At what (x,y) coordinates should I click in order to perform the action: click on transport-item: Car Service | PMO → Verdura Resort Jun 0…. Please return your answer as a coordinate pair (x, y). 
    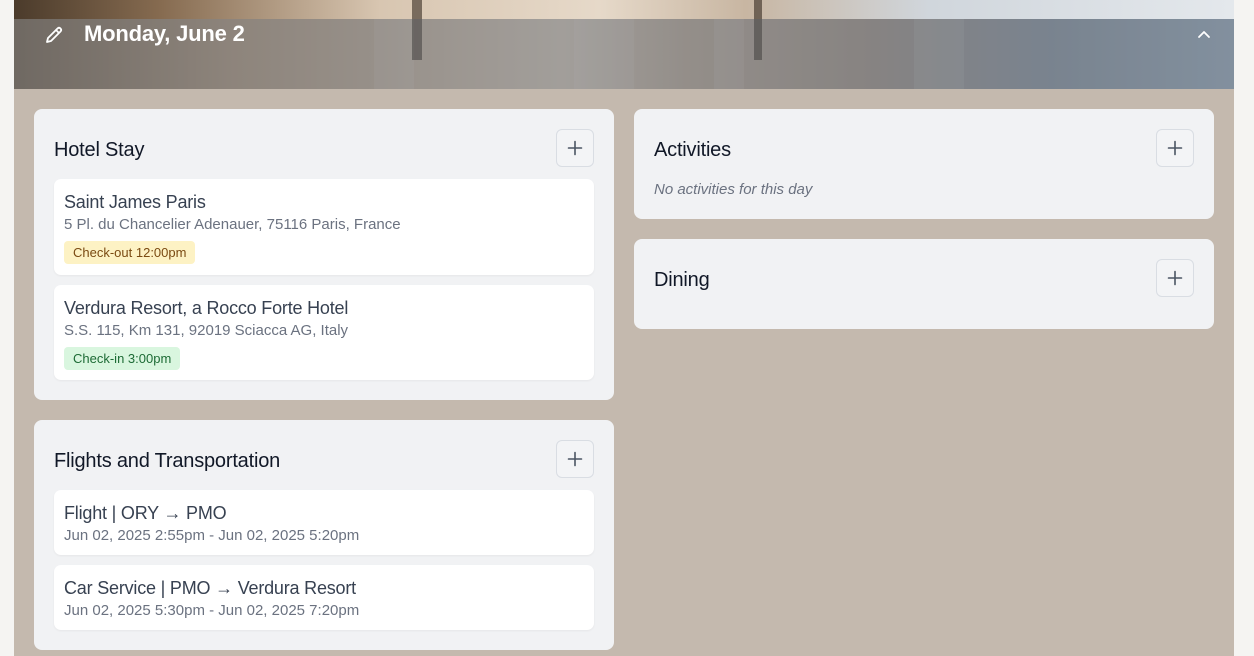
    Looking at the image, I should click on (324, 597).